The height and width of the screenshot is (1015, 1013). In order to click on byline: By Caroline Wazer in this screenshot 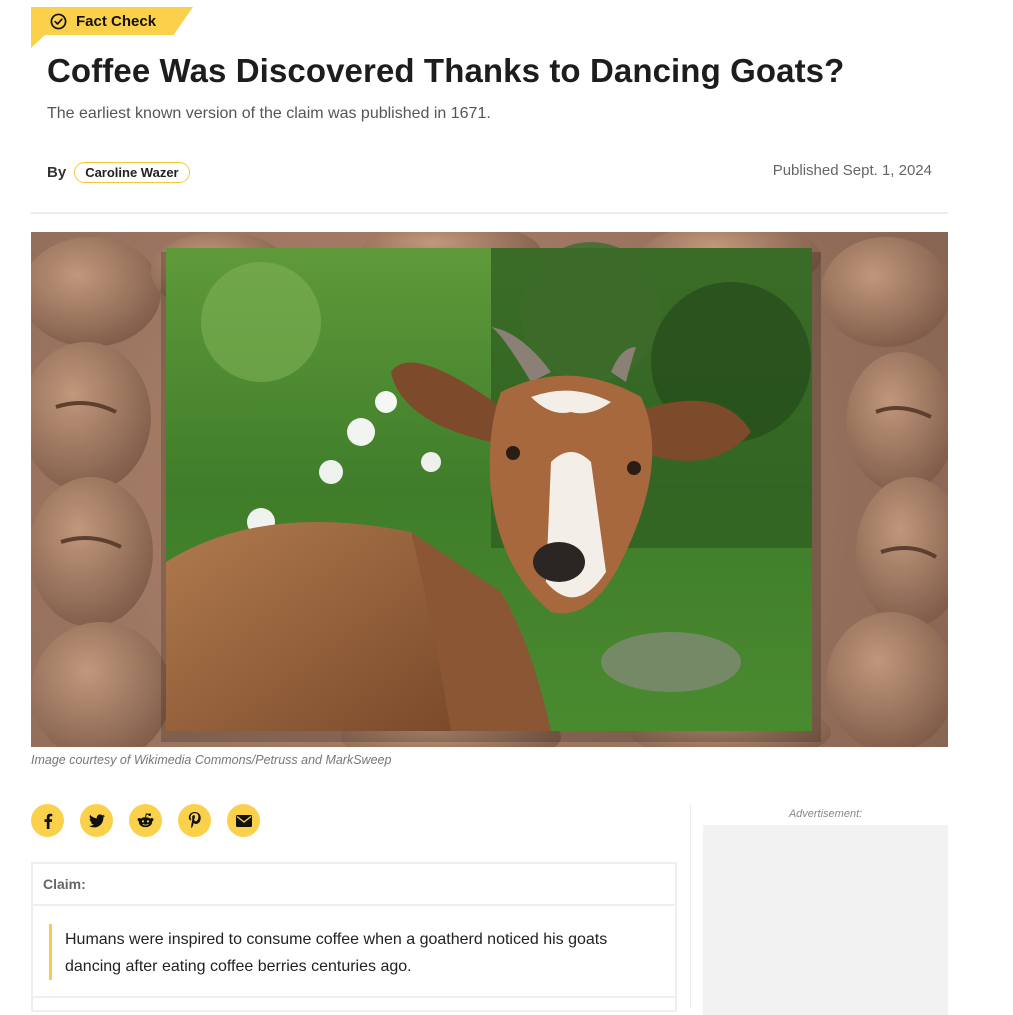, I will do `click(118, 172)`.